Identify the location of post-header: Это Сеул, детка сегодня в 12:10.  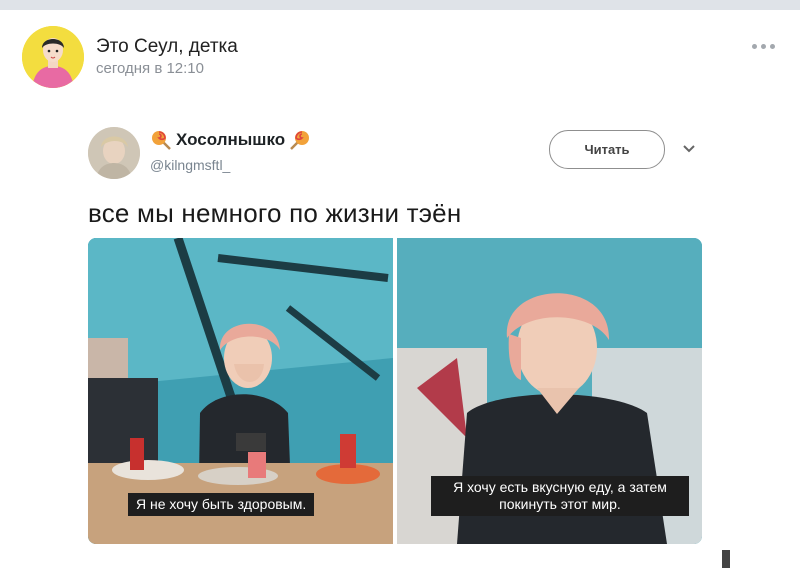
(402, 59).